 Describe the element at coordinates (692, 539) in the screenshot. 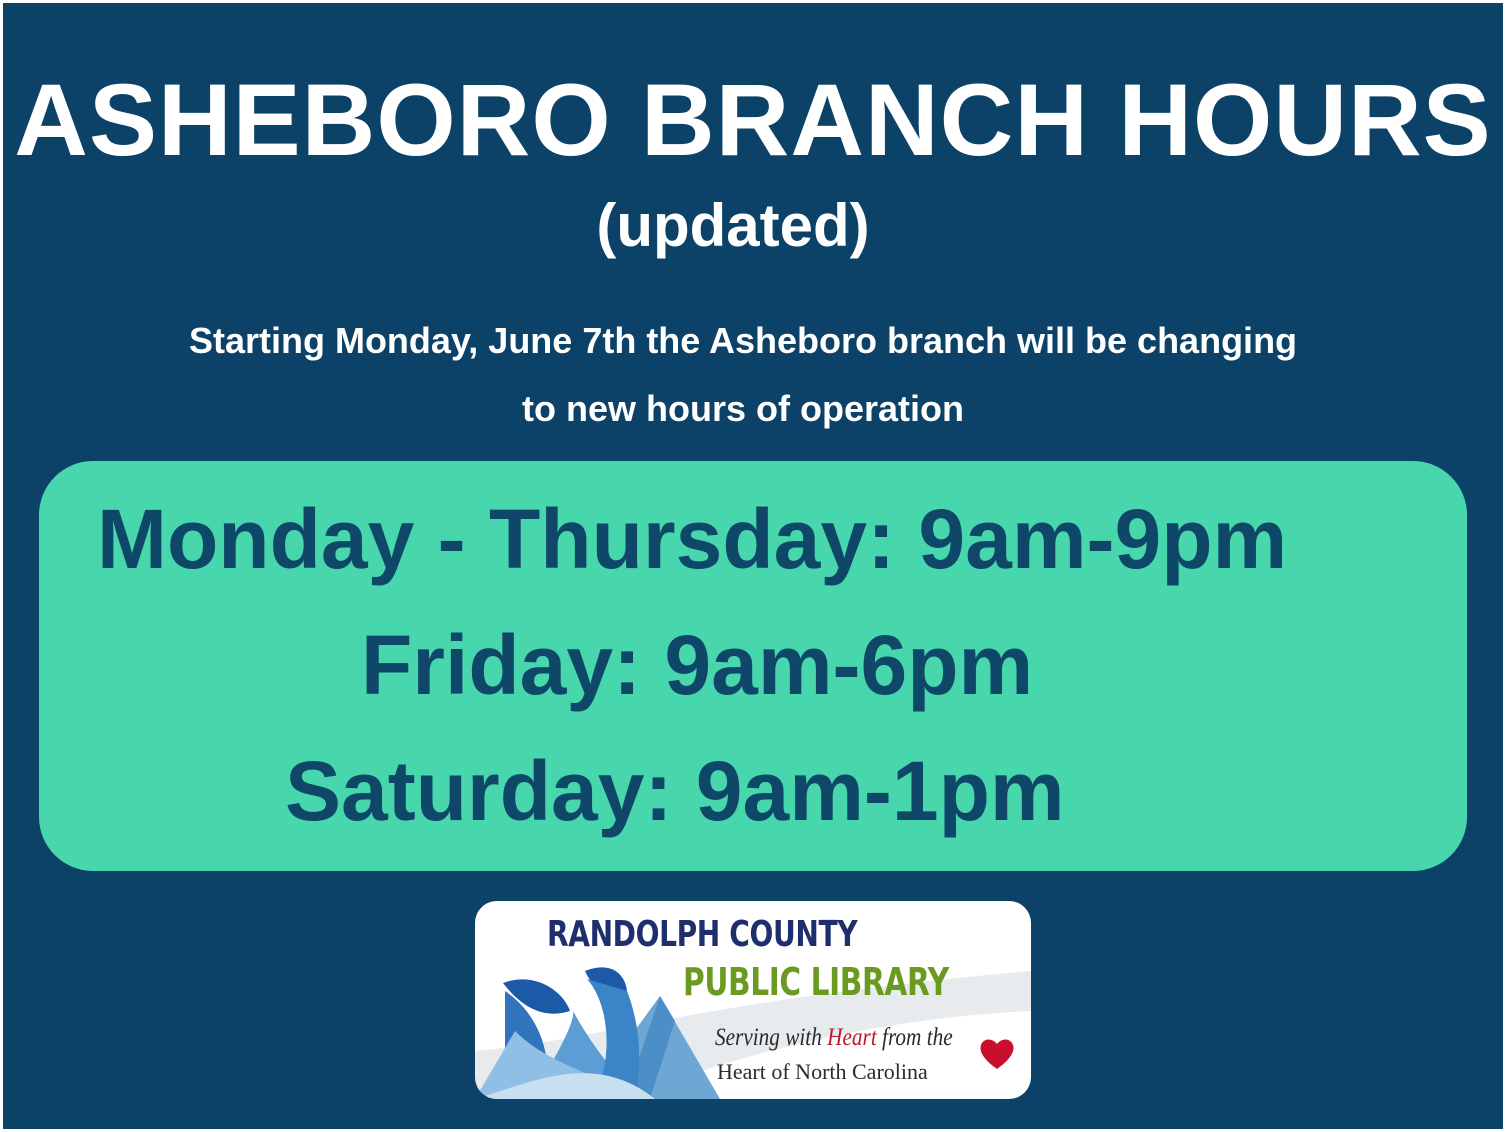

I see `hours-monday-thursday: Monday - Thursday: 9am-9pm` at that location.